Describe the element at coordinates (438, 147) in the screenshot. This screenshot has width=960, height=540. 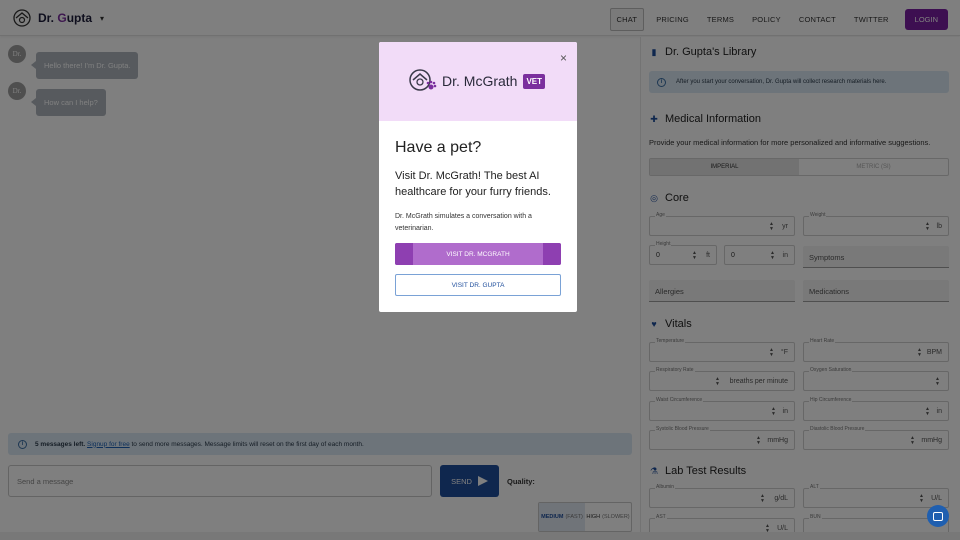
I see `modal-title: Have a pet?` at that location.